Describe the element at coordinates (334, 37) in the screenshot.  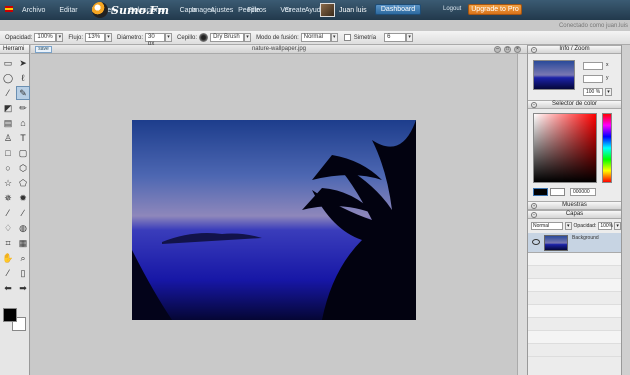
I see `blend-mode-dropdown-icon: ▾` at that location.